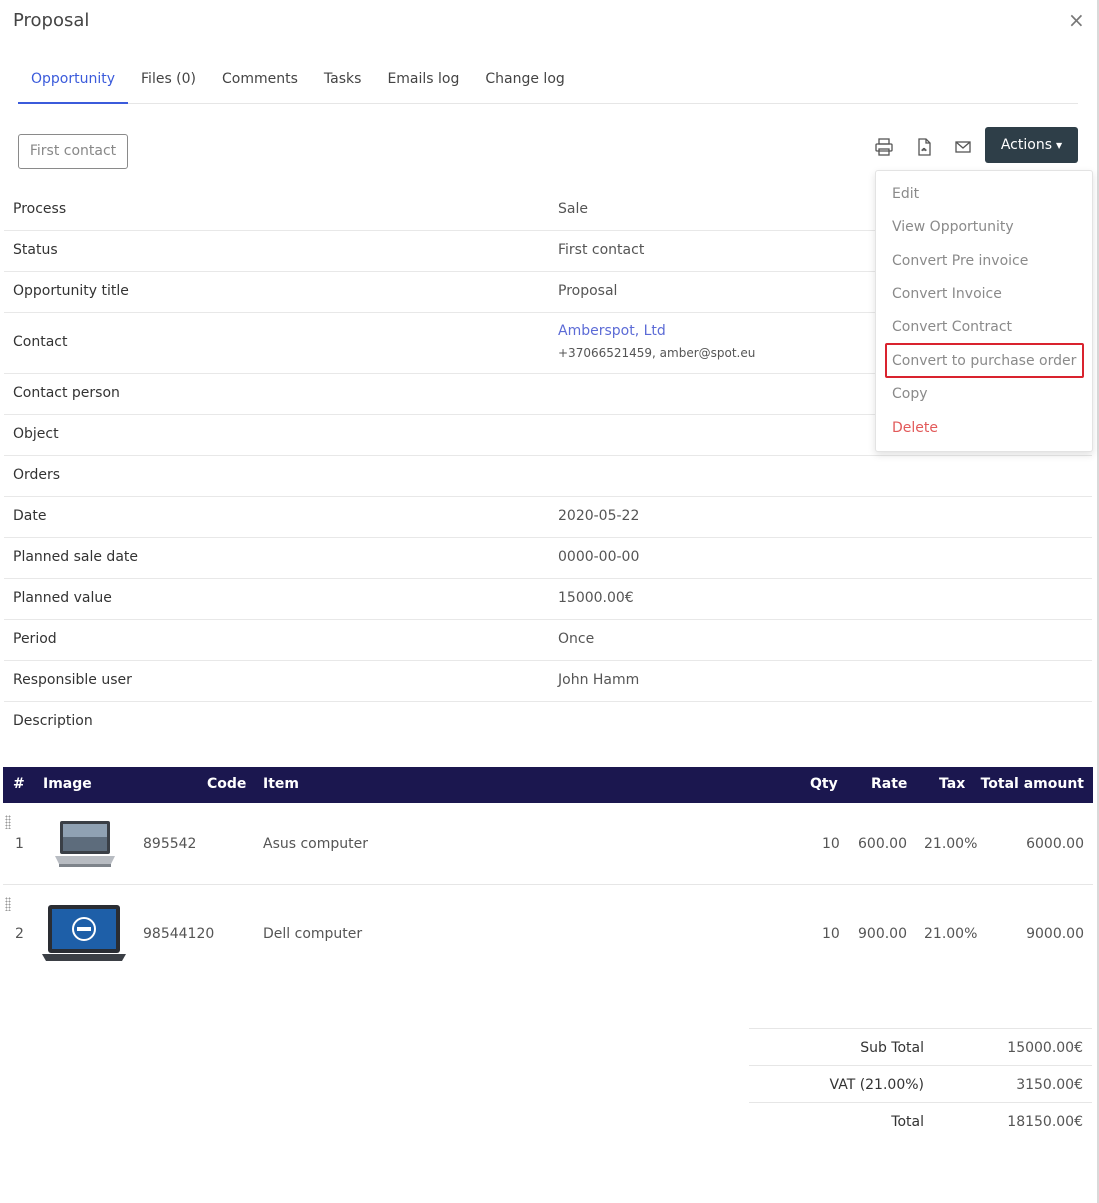 The image size is (1099, 1203). Describe the element at coordinates (66, 393) in the screenshot. I see `detail-label: Contact person` at that location.